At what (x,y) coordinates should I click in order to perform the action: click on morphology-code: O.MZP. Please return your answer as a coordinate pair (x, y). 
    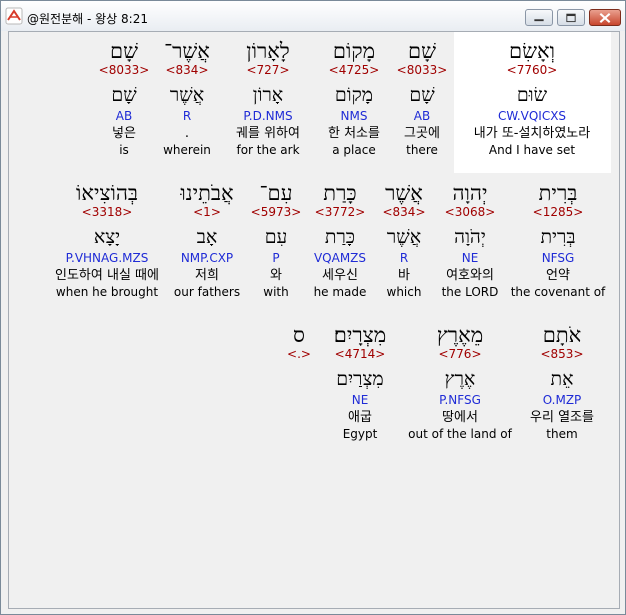
    Looking at the image, I should click on (562, 400).